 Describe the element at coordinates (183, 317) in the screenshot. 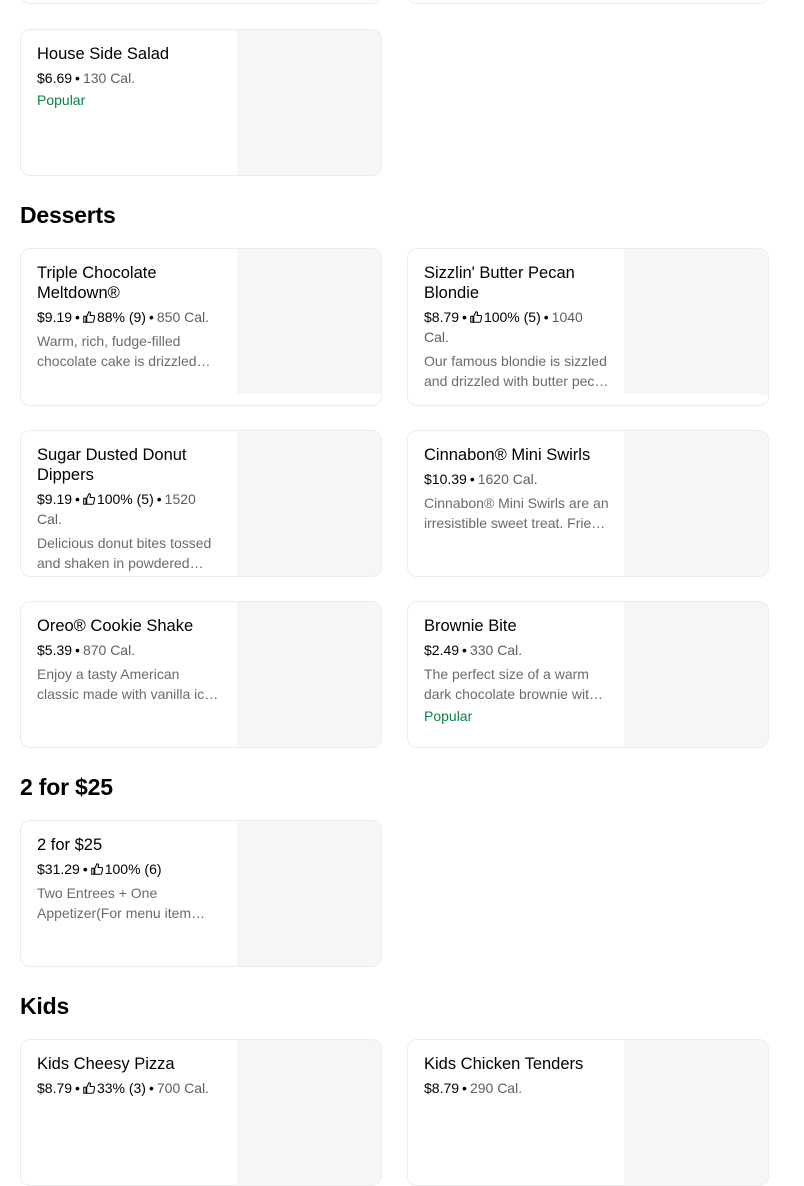

I see `item-calories: 850 Cal.` at that location.